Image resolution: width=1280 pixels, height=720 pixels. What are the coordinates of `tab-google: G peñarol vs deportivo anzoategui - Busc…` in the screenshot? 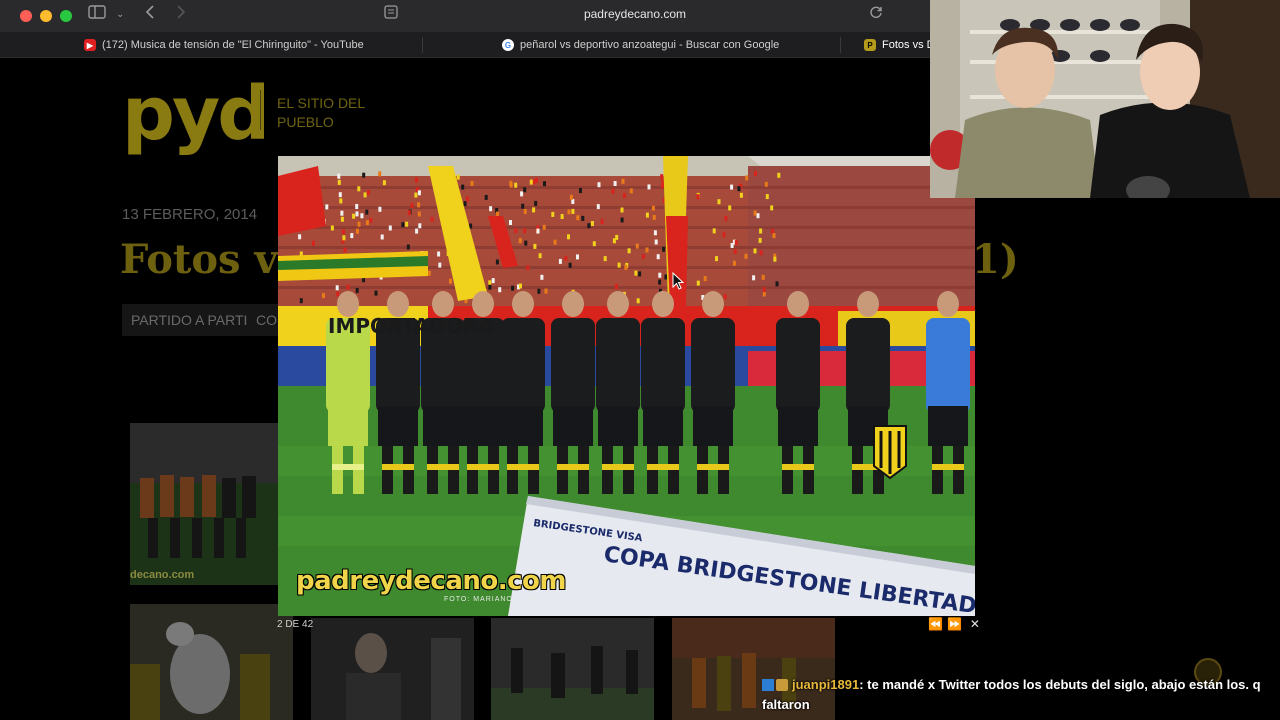 It's located at (667, 45).